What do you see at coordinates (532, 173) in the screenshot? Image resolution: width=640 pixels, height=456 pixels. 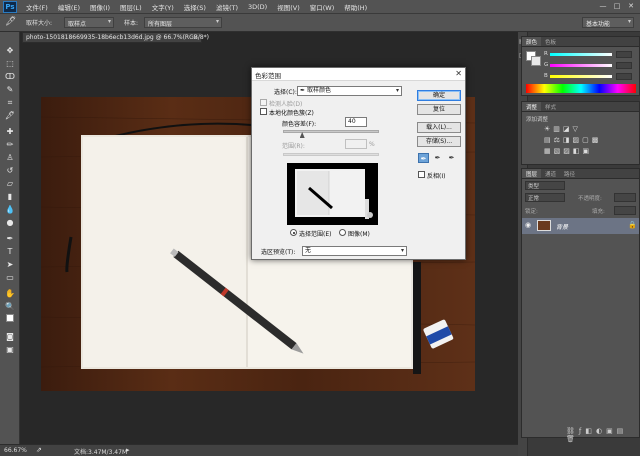 I see `tab-layers: 图层` at bounding box center [532, 173].